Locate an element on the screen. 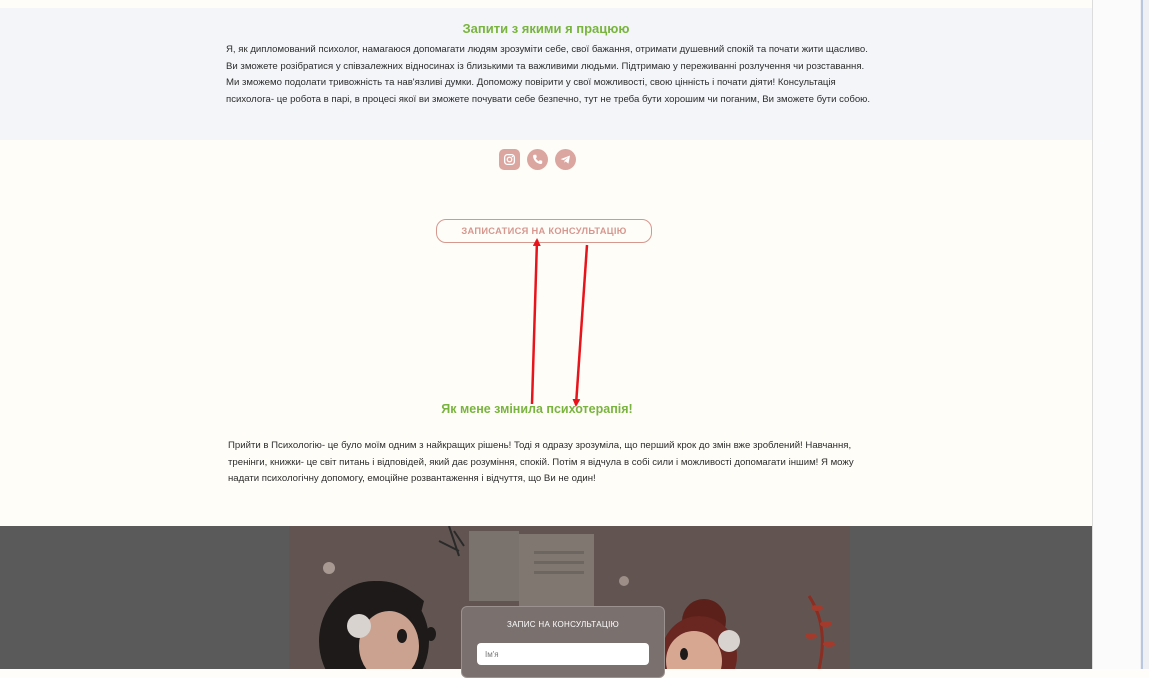  story-title: Як мене змінила психотерапія! is located at coordinates (537, 409).